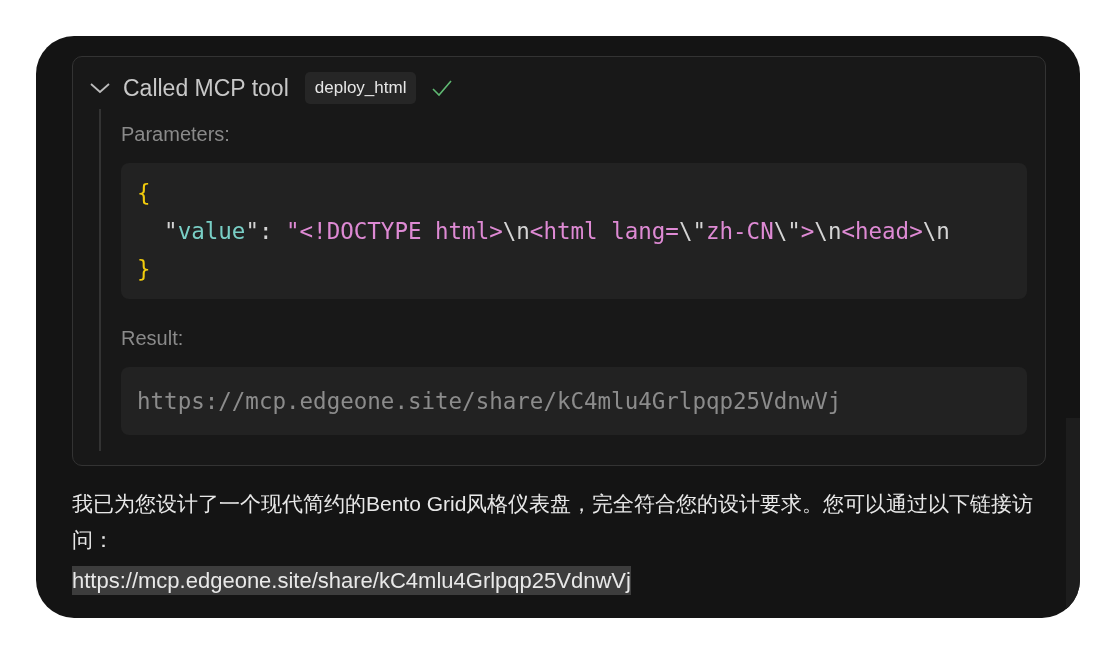 The height and width of the screenshot is (654, 1116). What do you see at coordinates (144, 193) in the screenshot?
I see `code-line: {` at bounding box center [144, 193].